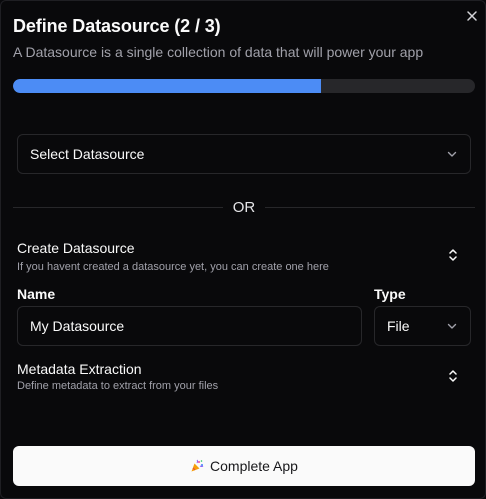 The image size is (486, 499). I want to click on select-datasource-label: Select Datasource, so click(87, 154).